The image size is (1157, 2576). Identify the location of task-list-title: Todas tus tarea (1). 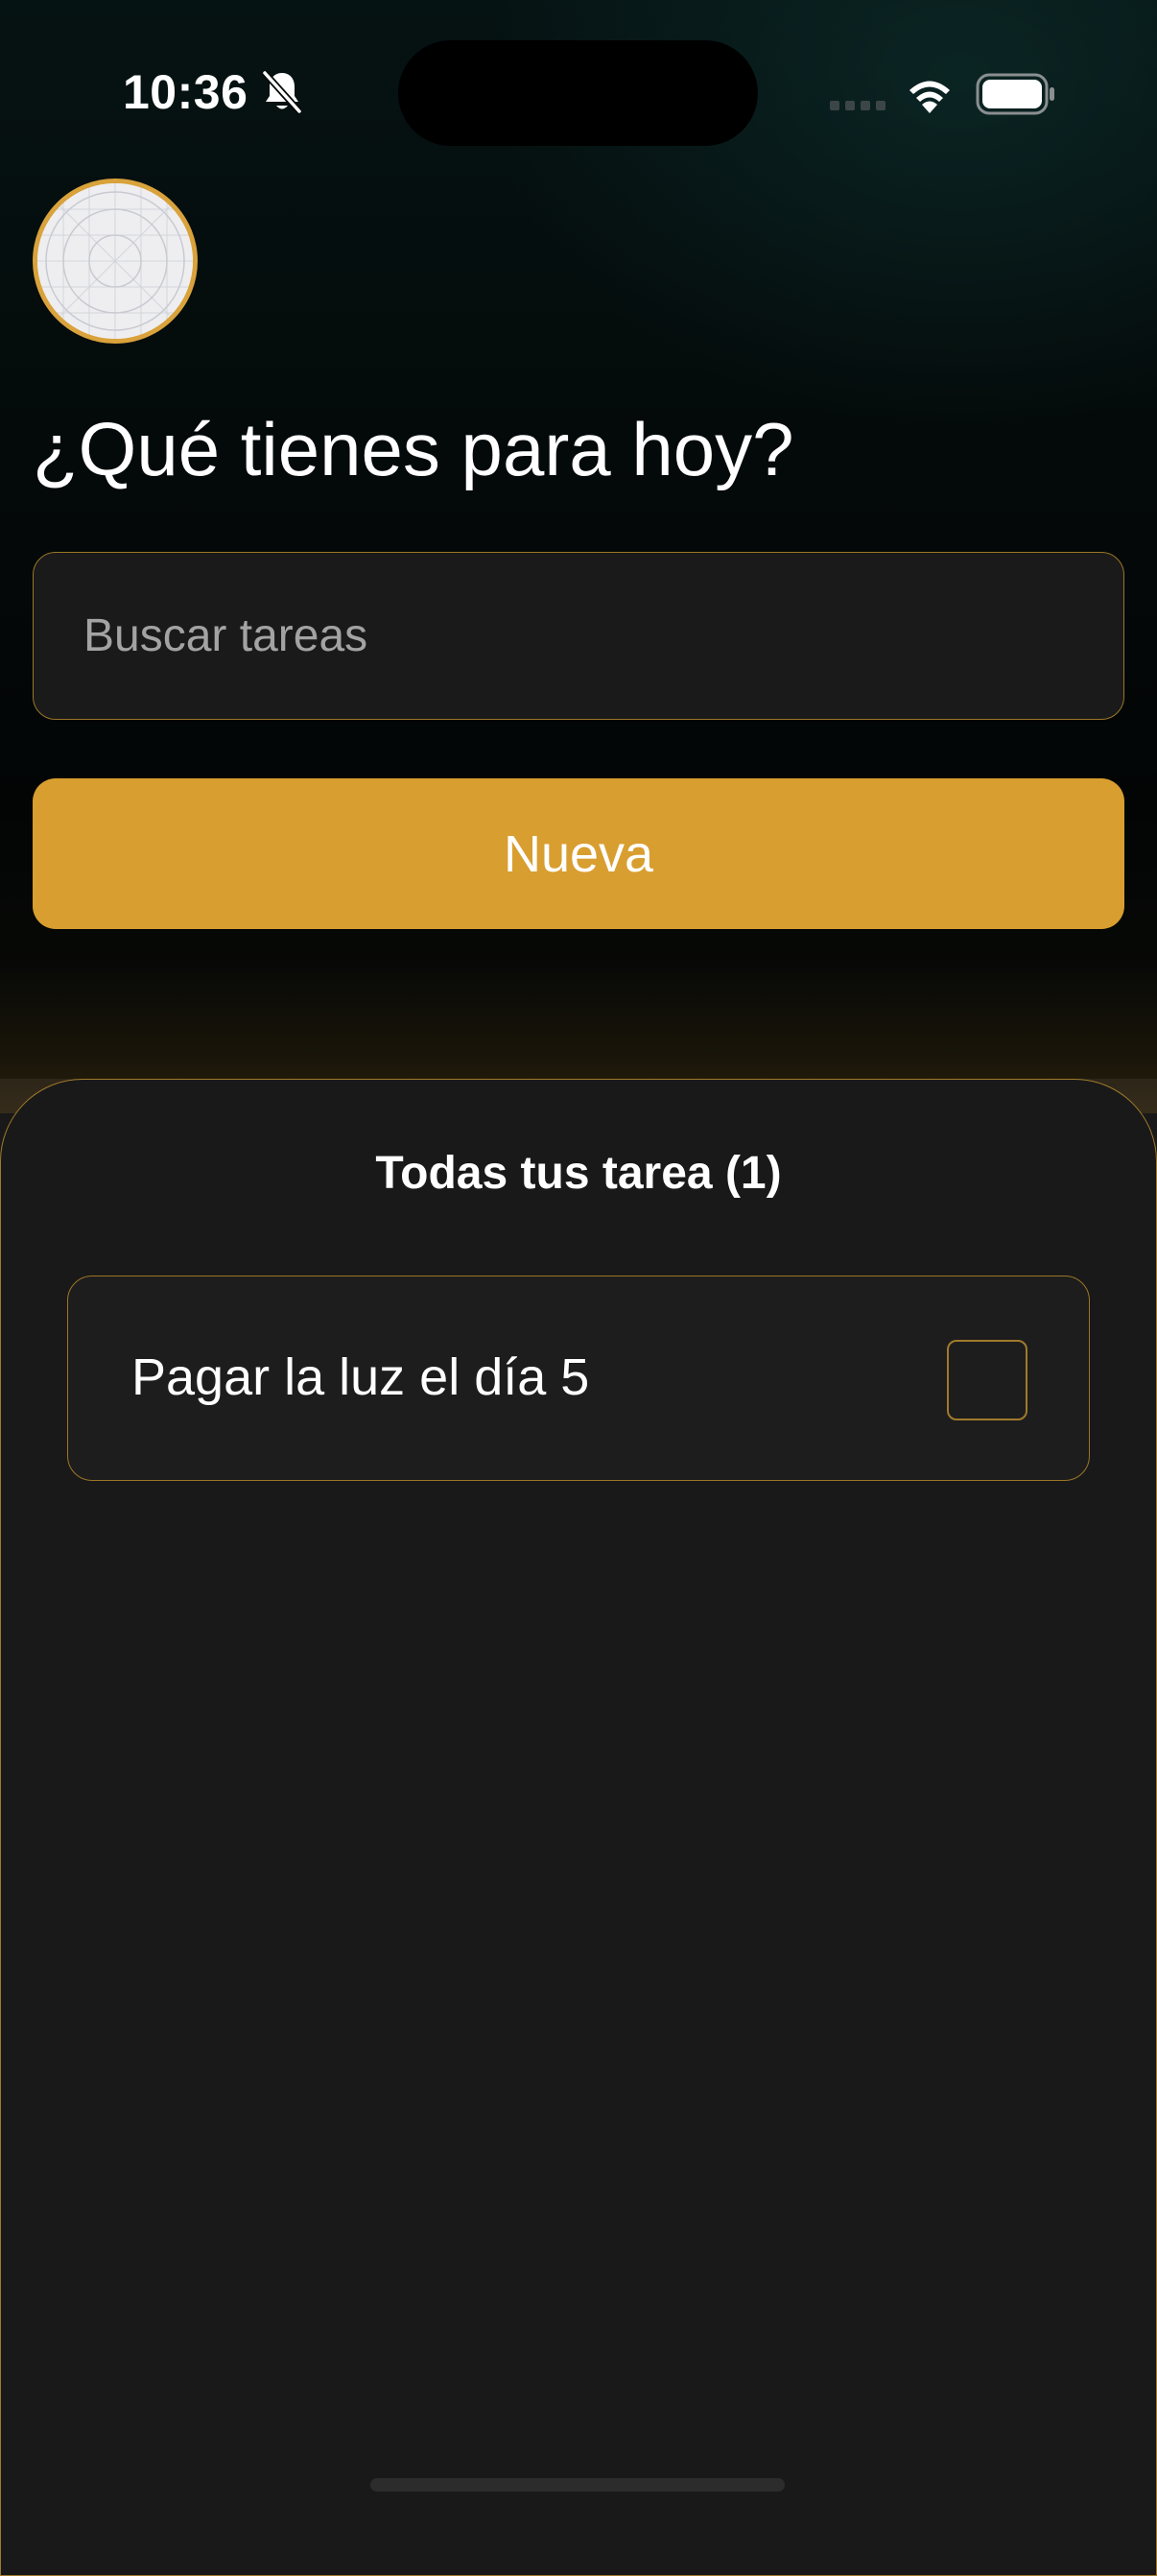
(578, 1173).